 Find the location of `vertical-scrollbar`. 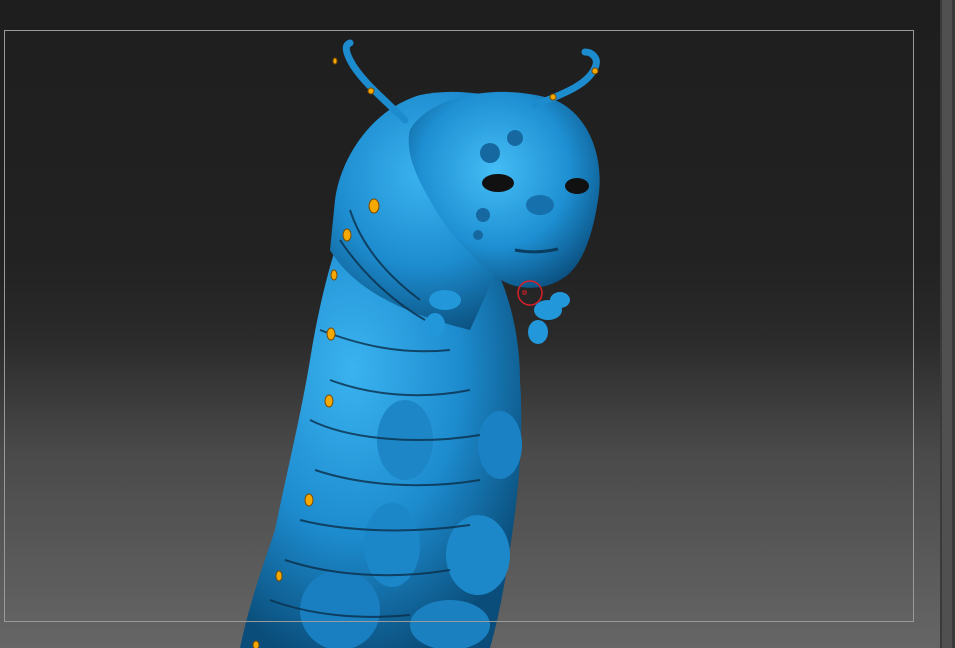

vertical-scrollbar is located at coordinates (947, 324).